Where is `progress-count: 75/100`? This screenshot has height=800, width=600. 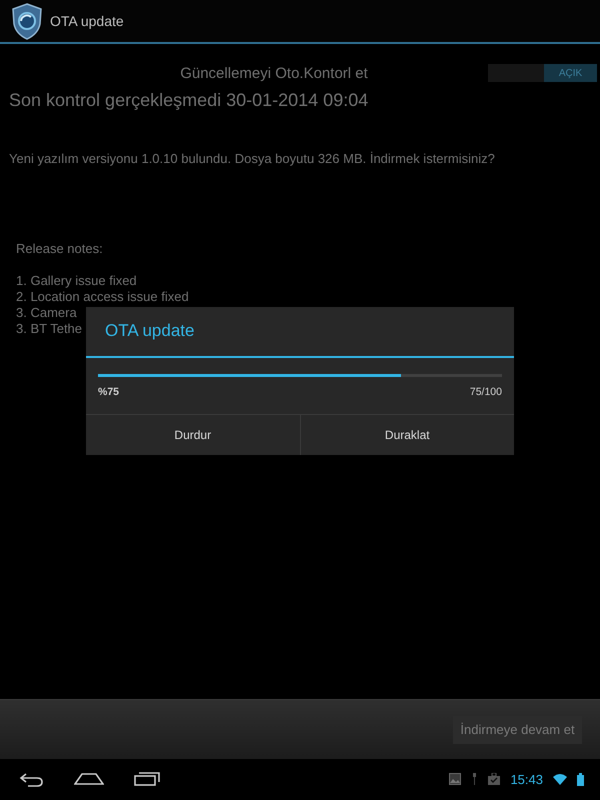
progress-count: 75/100 is located at coordinates (486, 392).